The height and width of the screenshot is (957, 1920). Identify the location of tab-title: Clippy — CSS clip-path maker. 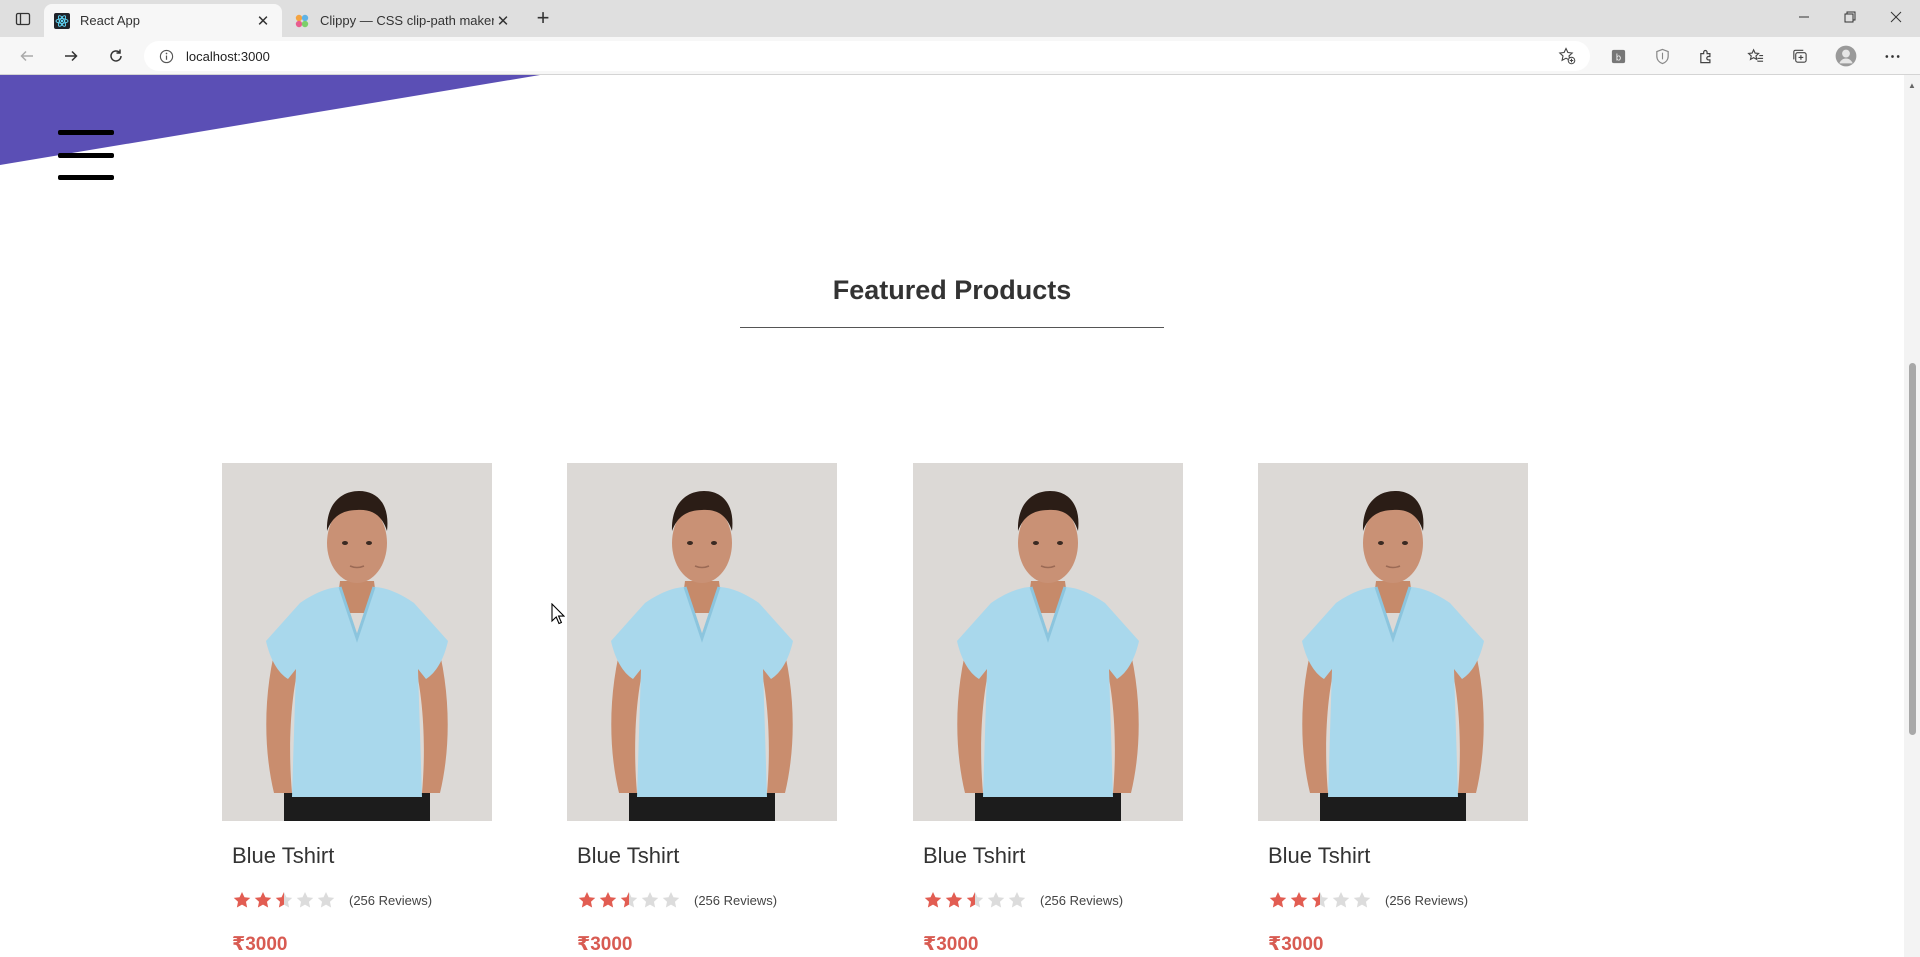
(407, 20).